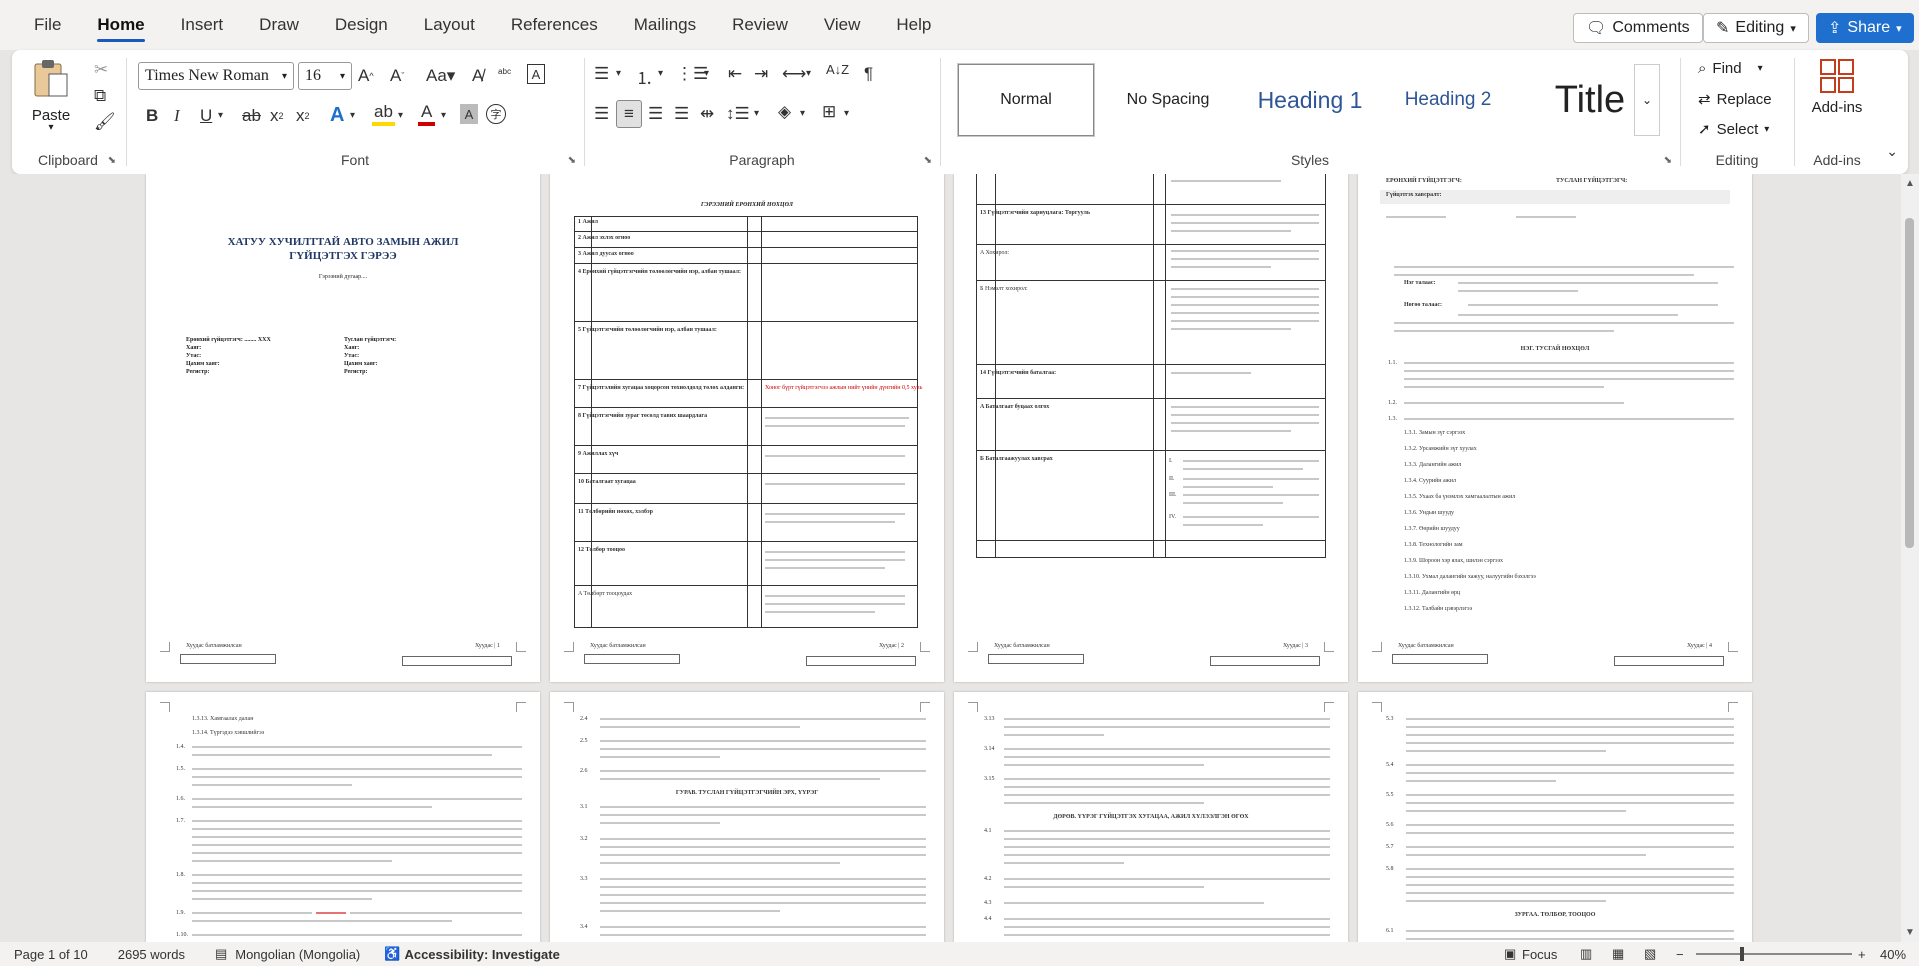  What do you see at coordinates (216, 76) in the screenshot?
I see `font-name-select: Times New Roman ▾` at bounding box center [216, 76].